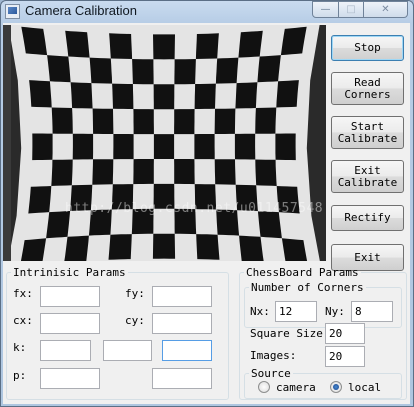 The image size is (414, 407). Describe the element at coordinates (345, 333) in the screenshot. I see `square-size-field: 20` at that location.